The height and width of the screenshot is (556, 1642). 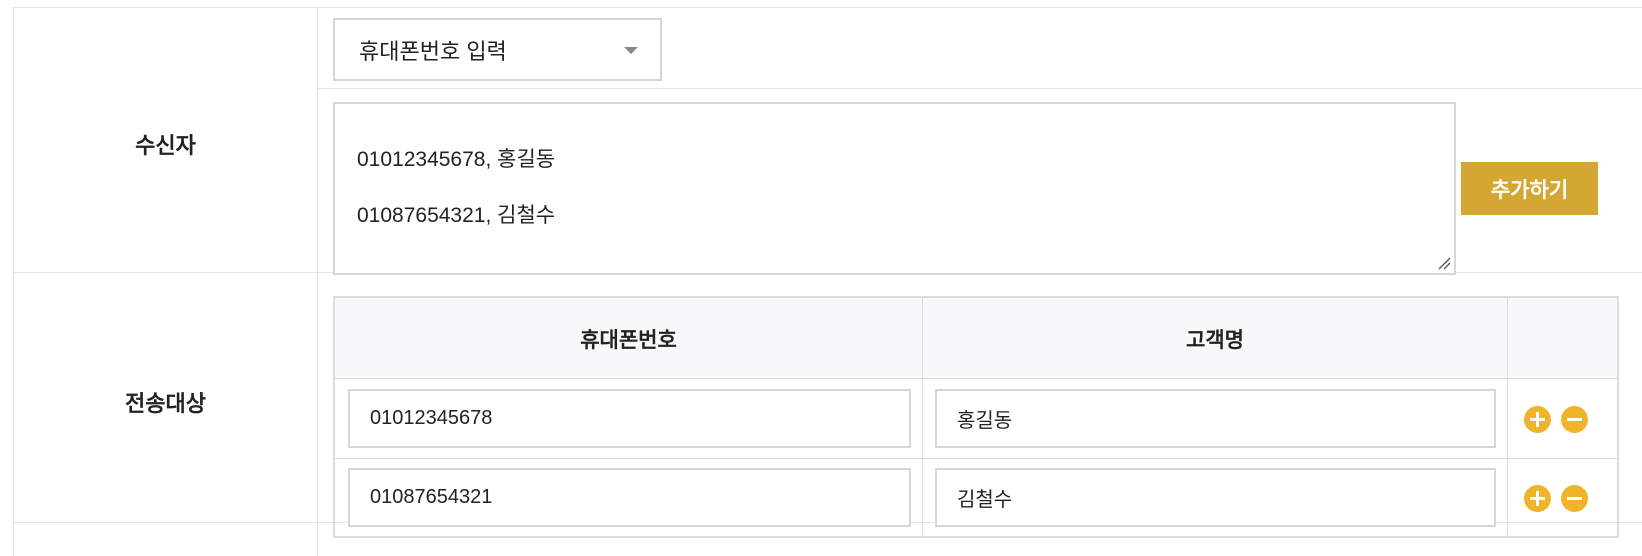 I want to click on select-value: 휴대폰번호 입력, so click(x=433, y=51).